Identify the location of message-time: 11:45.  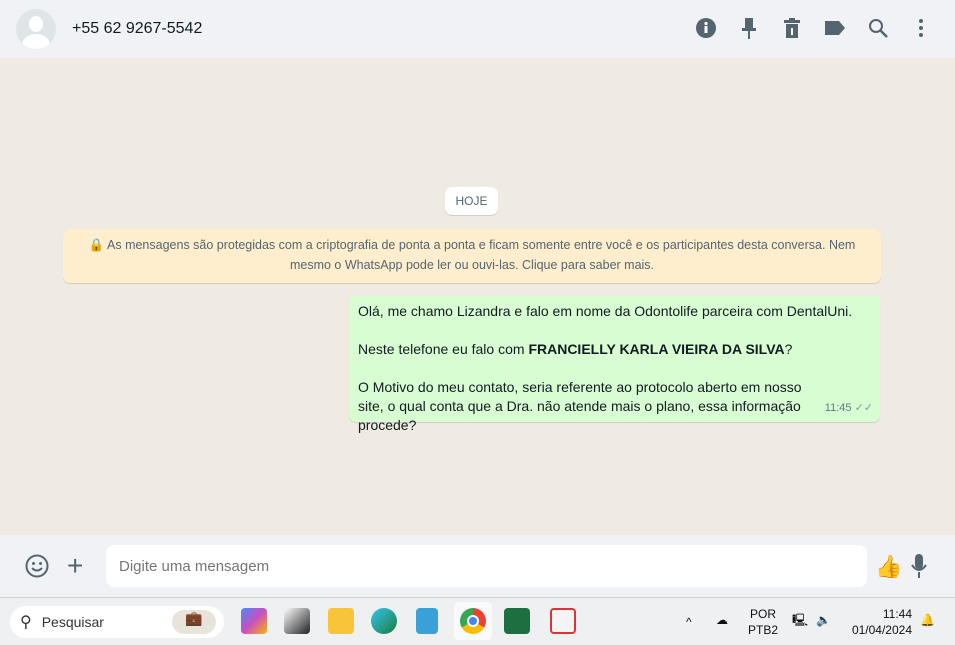
(838, 408).